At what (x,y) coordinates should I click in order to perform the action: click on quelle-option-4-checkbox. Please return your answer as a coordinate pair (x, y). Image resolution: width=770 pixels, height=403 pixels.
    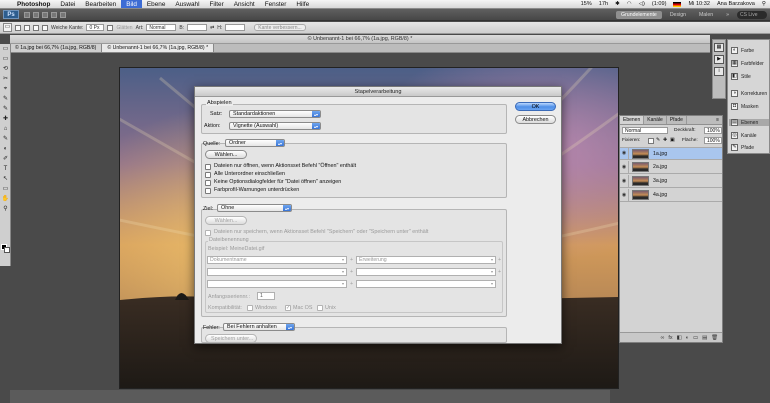
    Looking at the image, I should click on (208, 191).